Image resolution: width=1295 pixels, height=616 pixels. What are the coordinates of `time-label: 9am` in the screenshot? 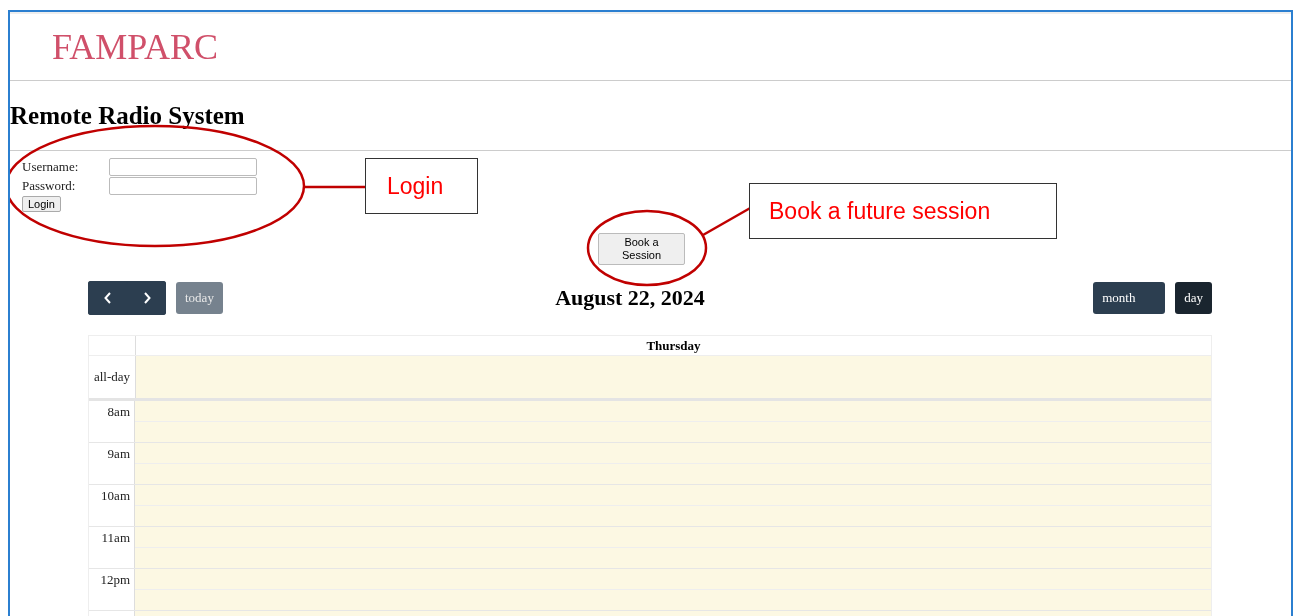 It's located at (118, 454).